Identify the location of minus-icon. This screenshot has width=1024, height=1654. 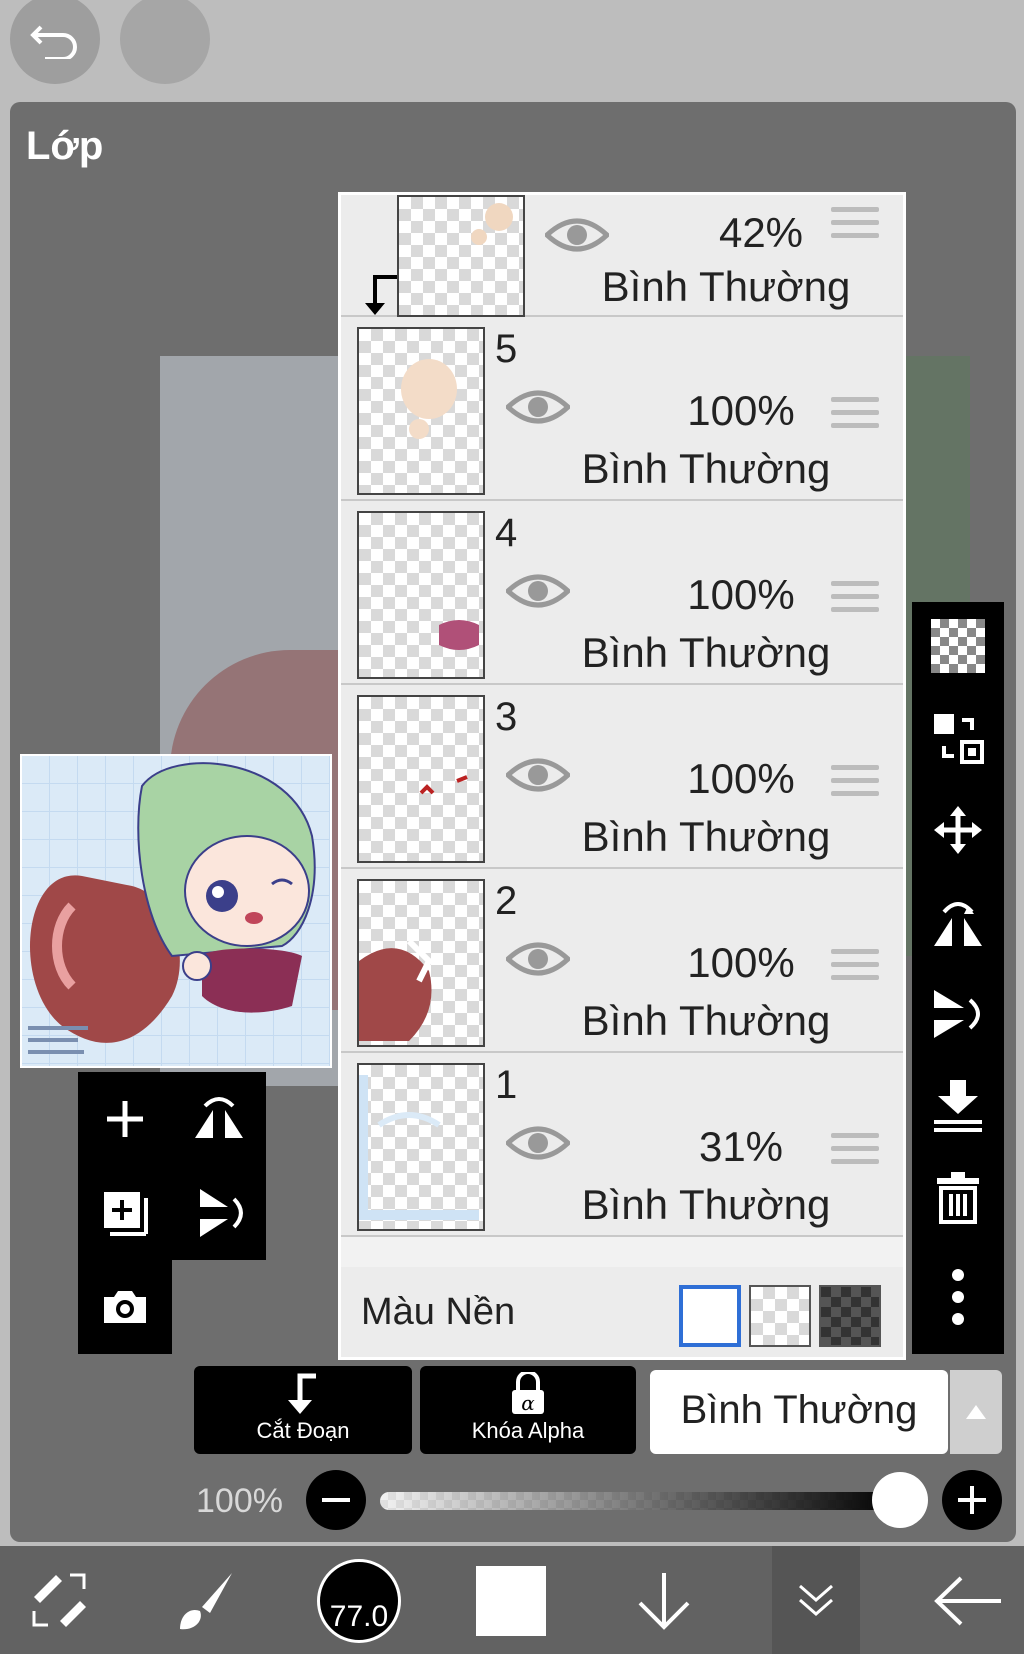
(336, 1500).